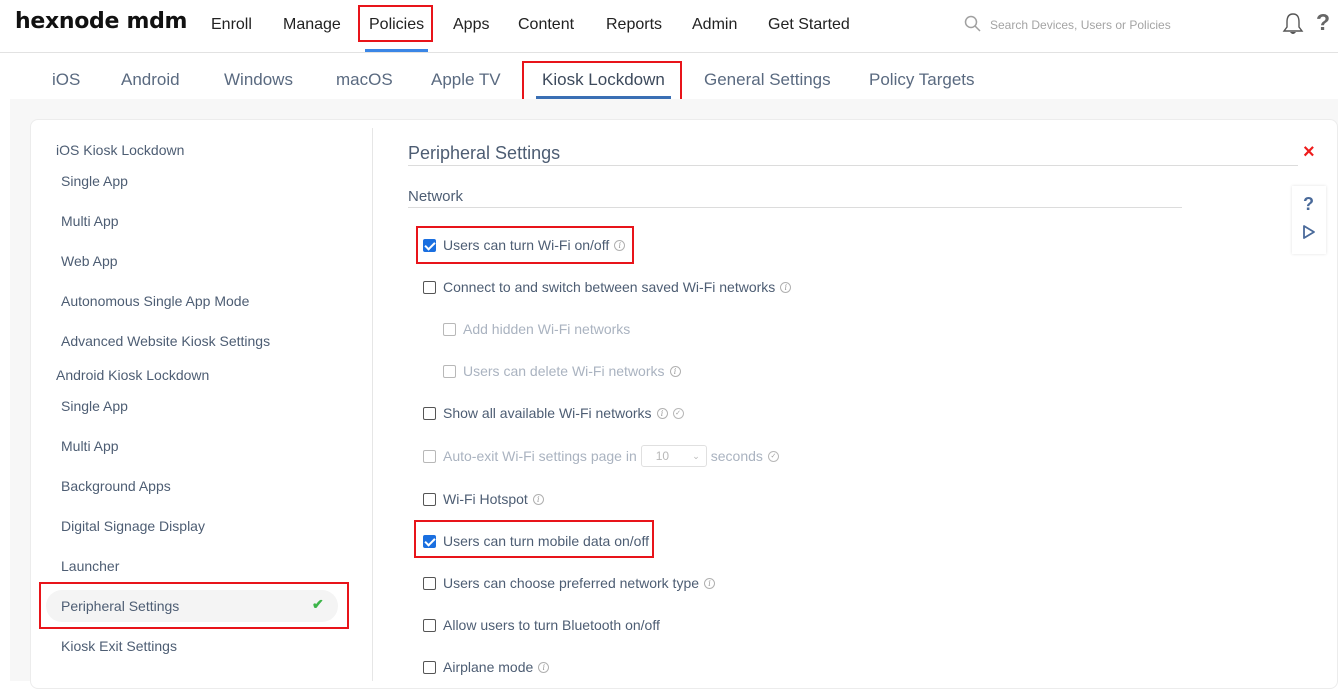  I want to click on option-label: Users can choose preferred network type, so click(571, 583).